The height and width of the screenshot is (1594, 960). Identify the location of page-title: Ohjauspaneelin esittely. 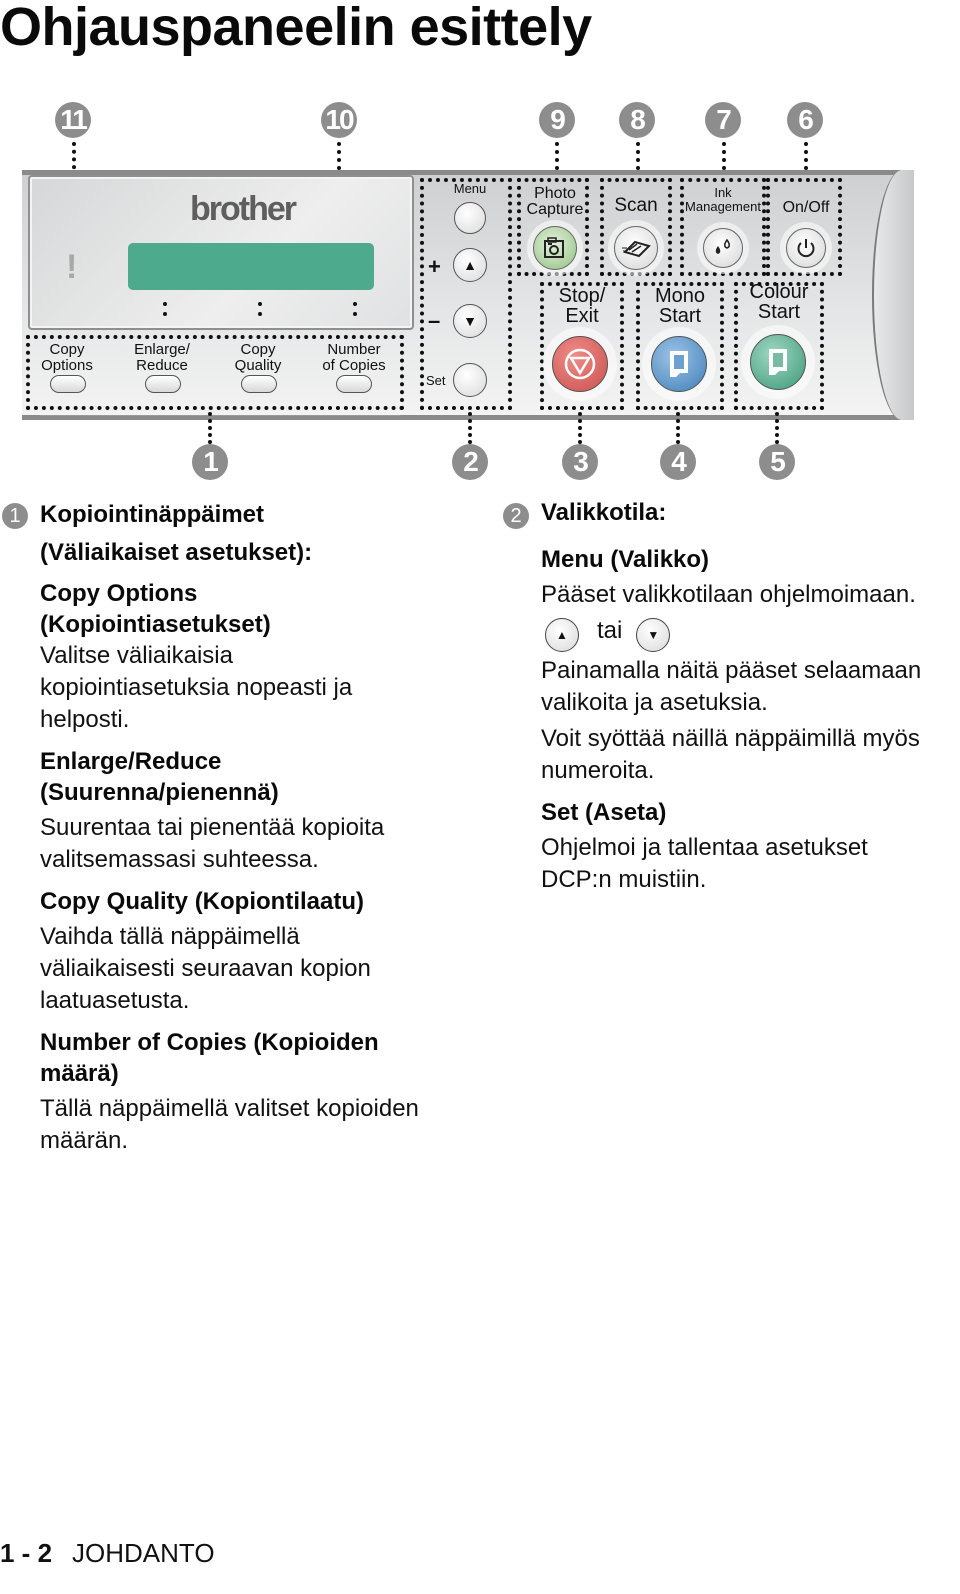
(296, 28).